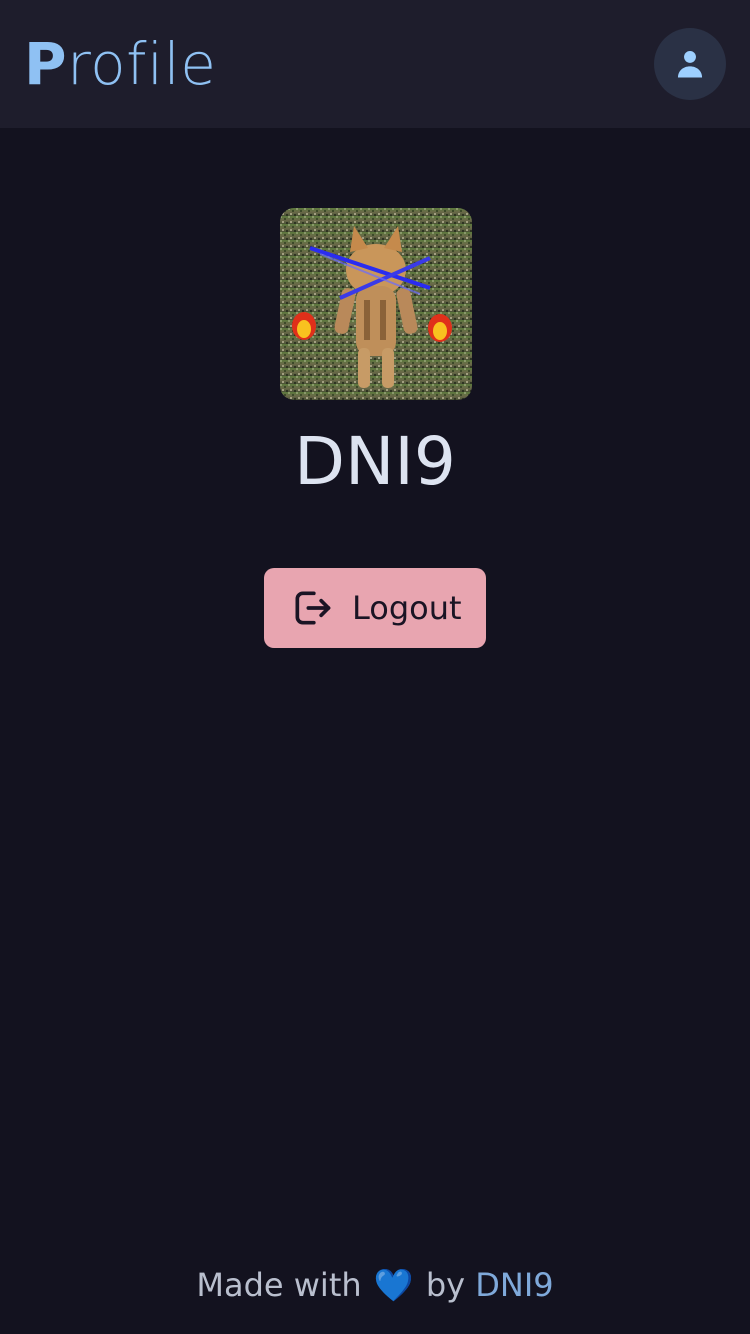 Image resolution: width=750 pixels, height=1334 pixels. Describe the element at coordinates (375, 64) in the screenshot. I see `app-header: Profile` at that location.